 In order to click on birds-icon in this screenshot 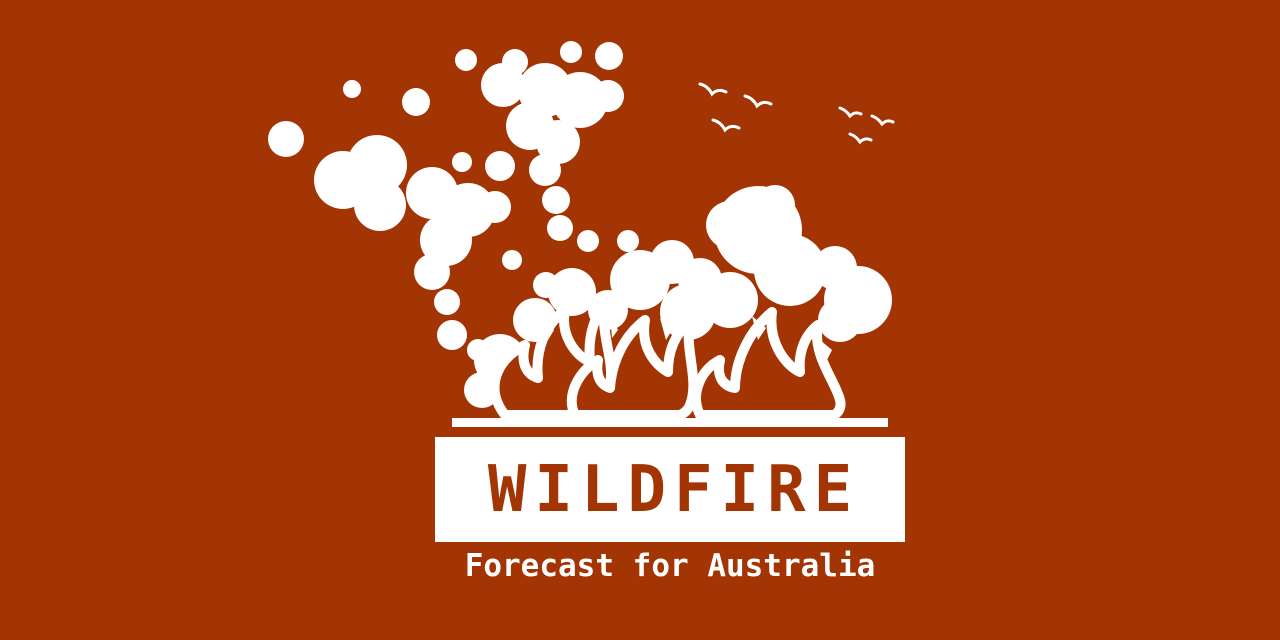, I will do `click(796, 113)`.